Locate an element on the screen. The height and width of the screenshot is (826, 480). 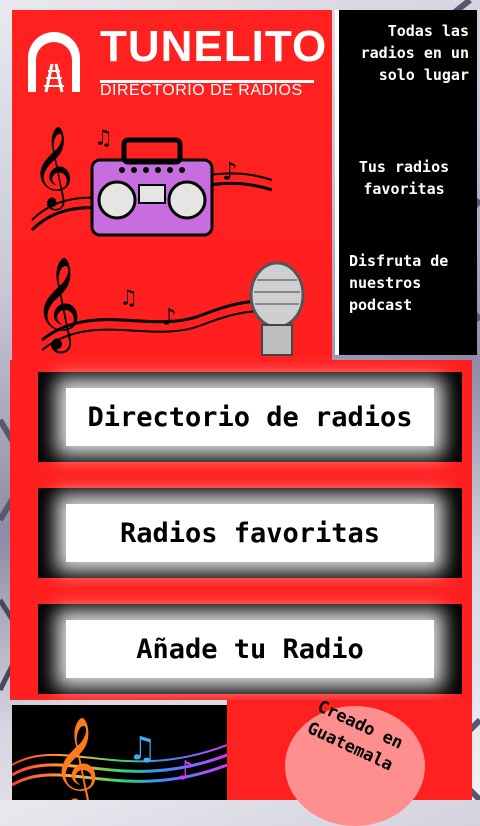
boombox-icon is located at coordinates (152, 187).